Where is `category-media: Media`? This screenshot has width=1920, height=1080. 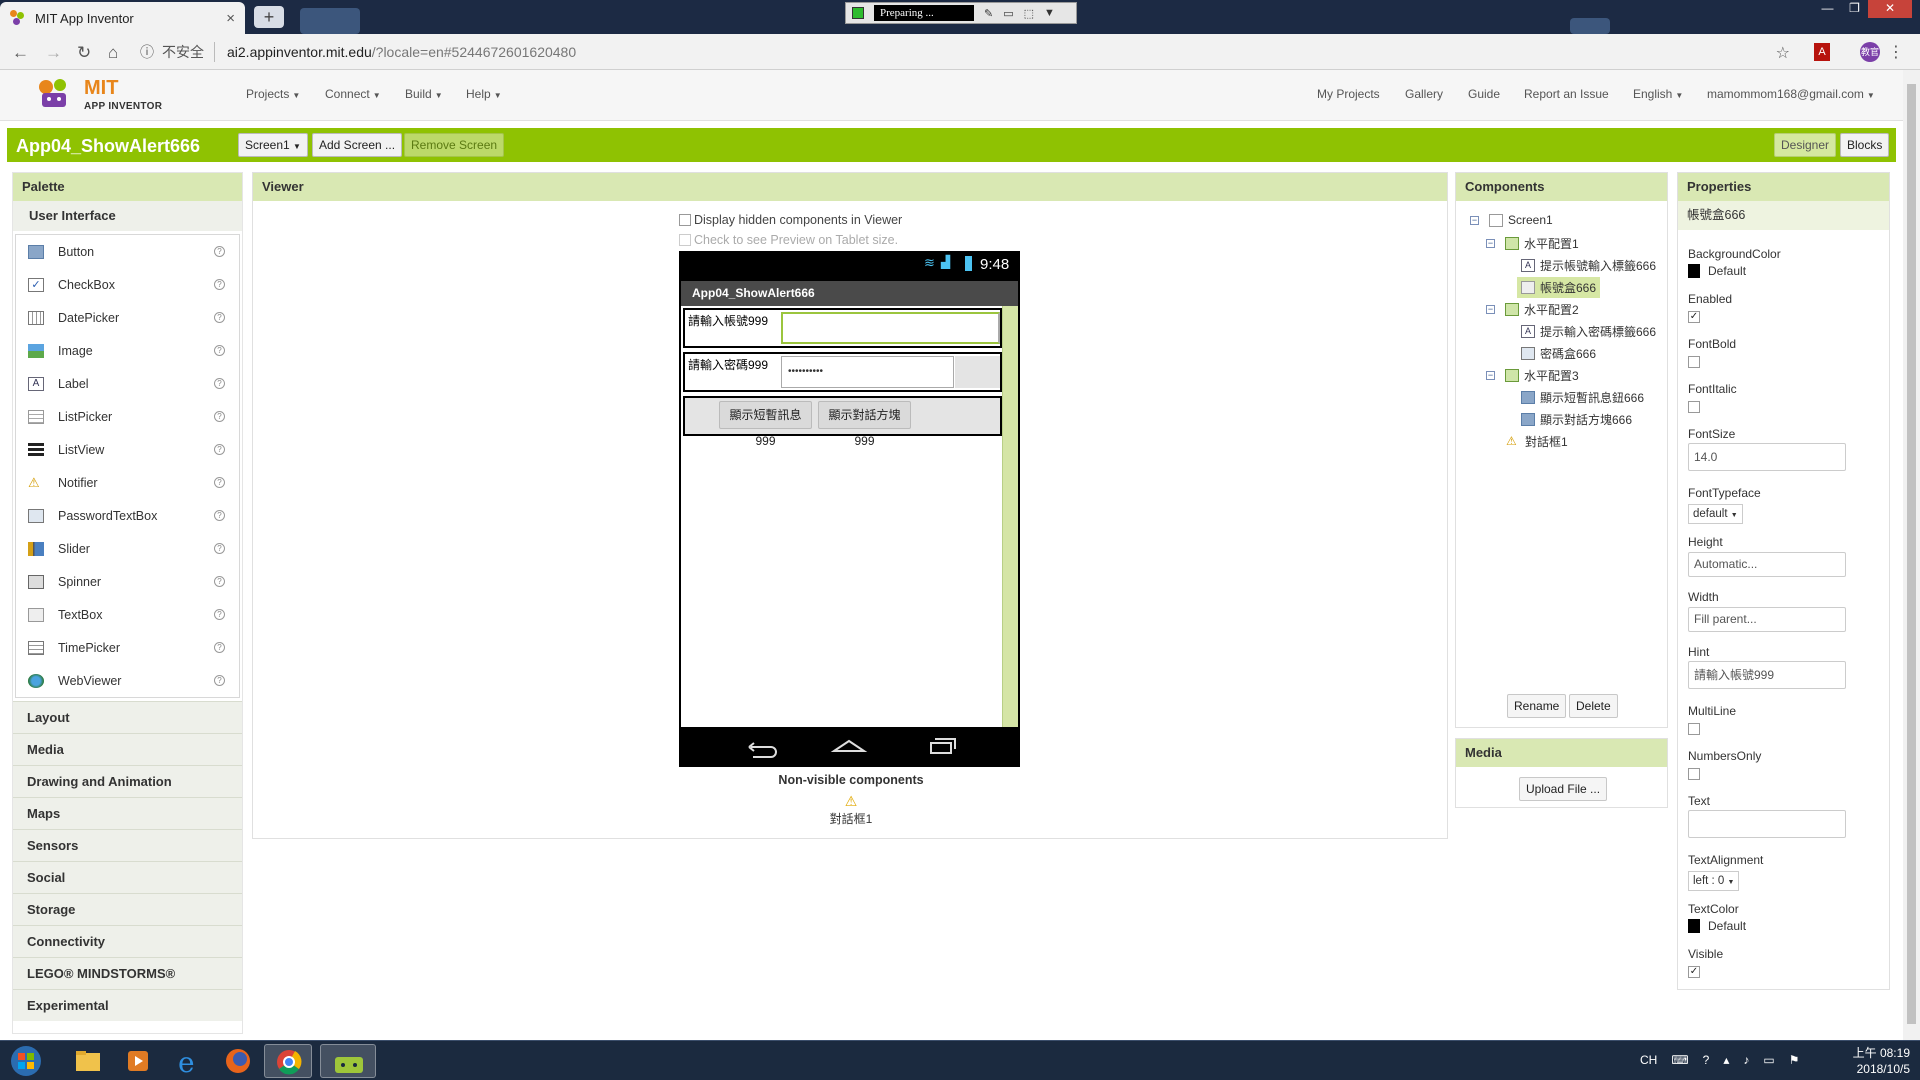
category-media: Media is located at coordinates (127, 749).